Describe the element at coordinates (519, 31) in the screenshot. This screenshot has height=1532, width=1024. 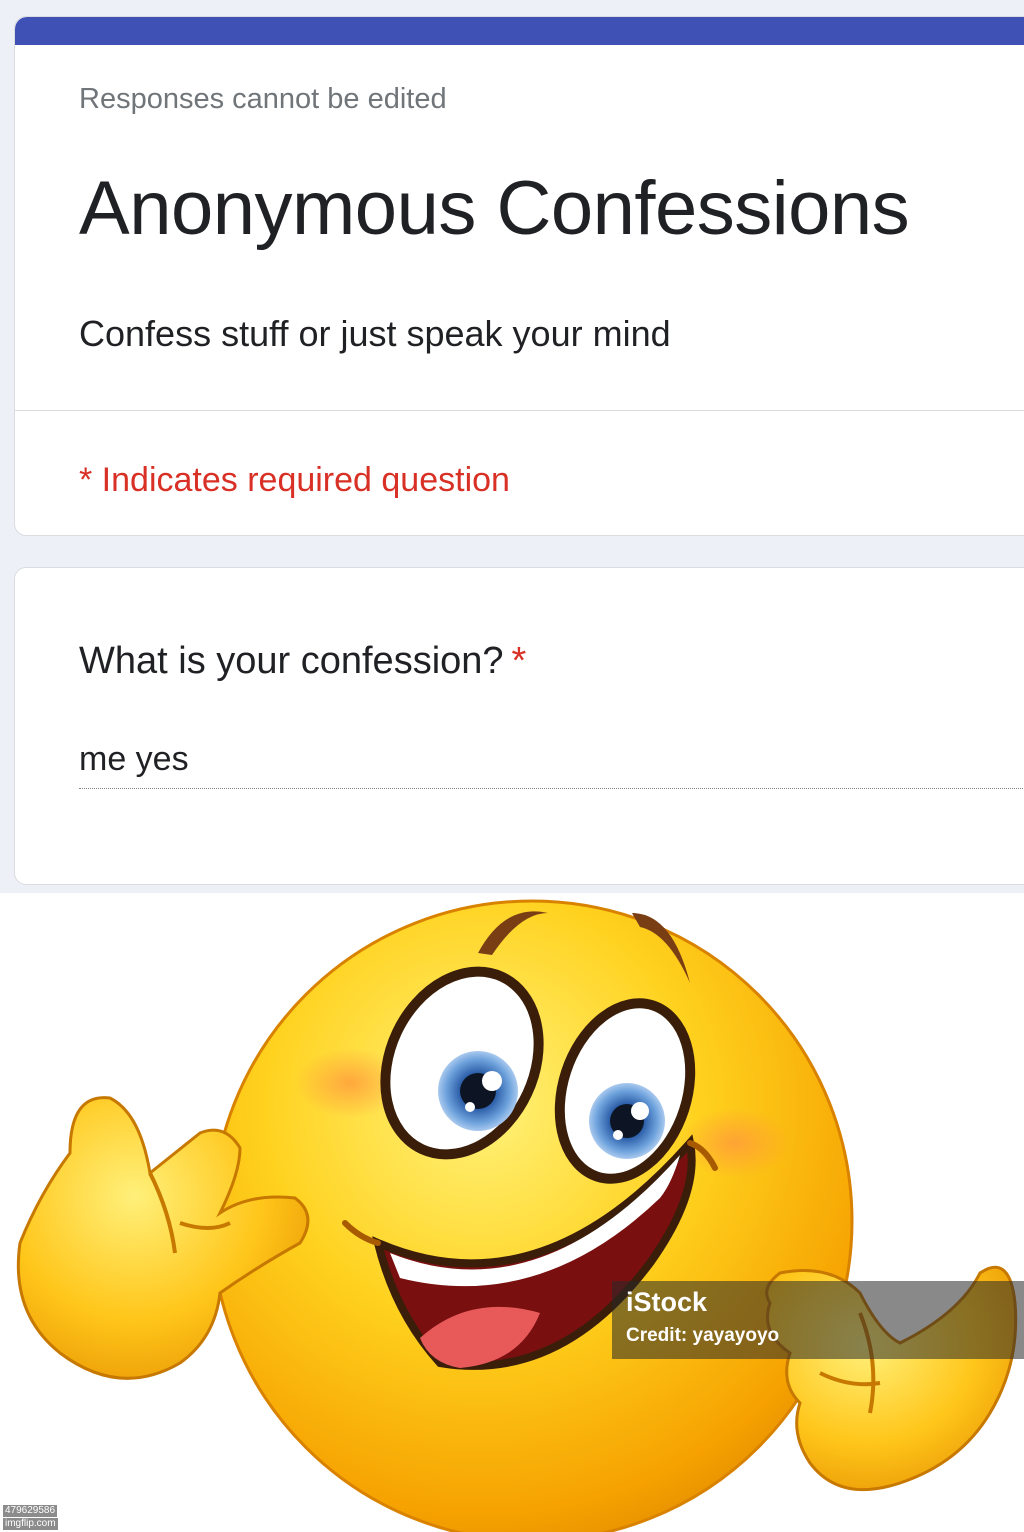
I see `header-accent-stripe` at that location.